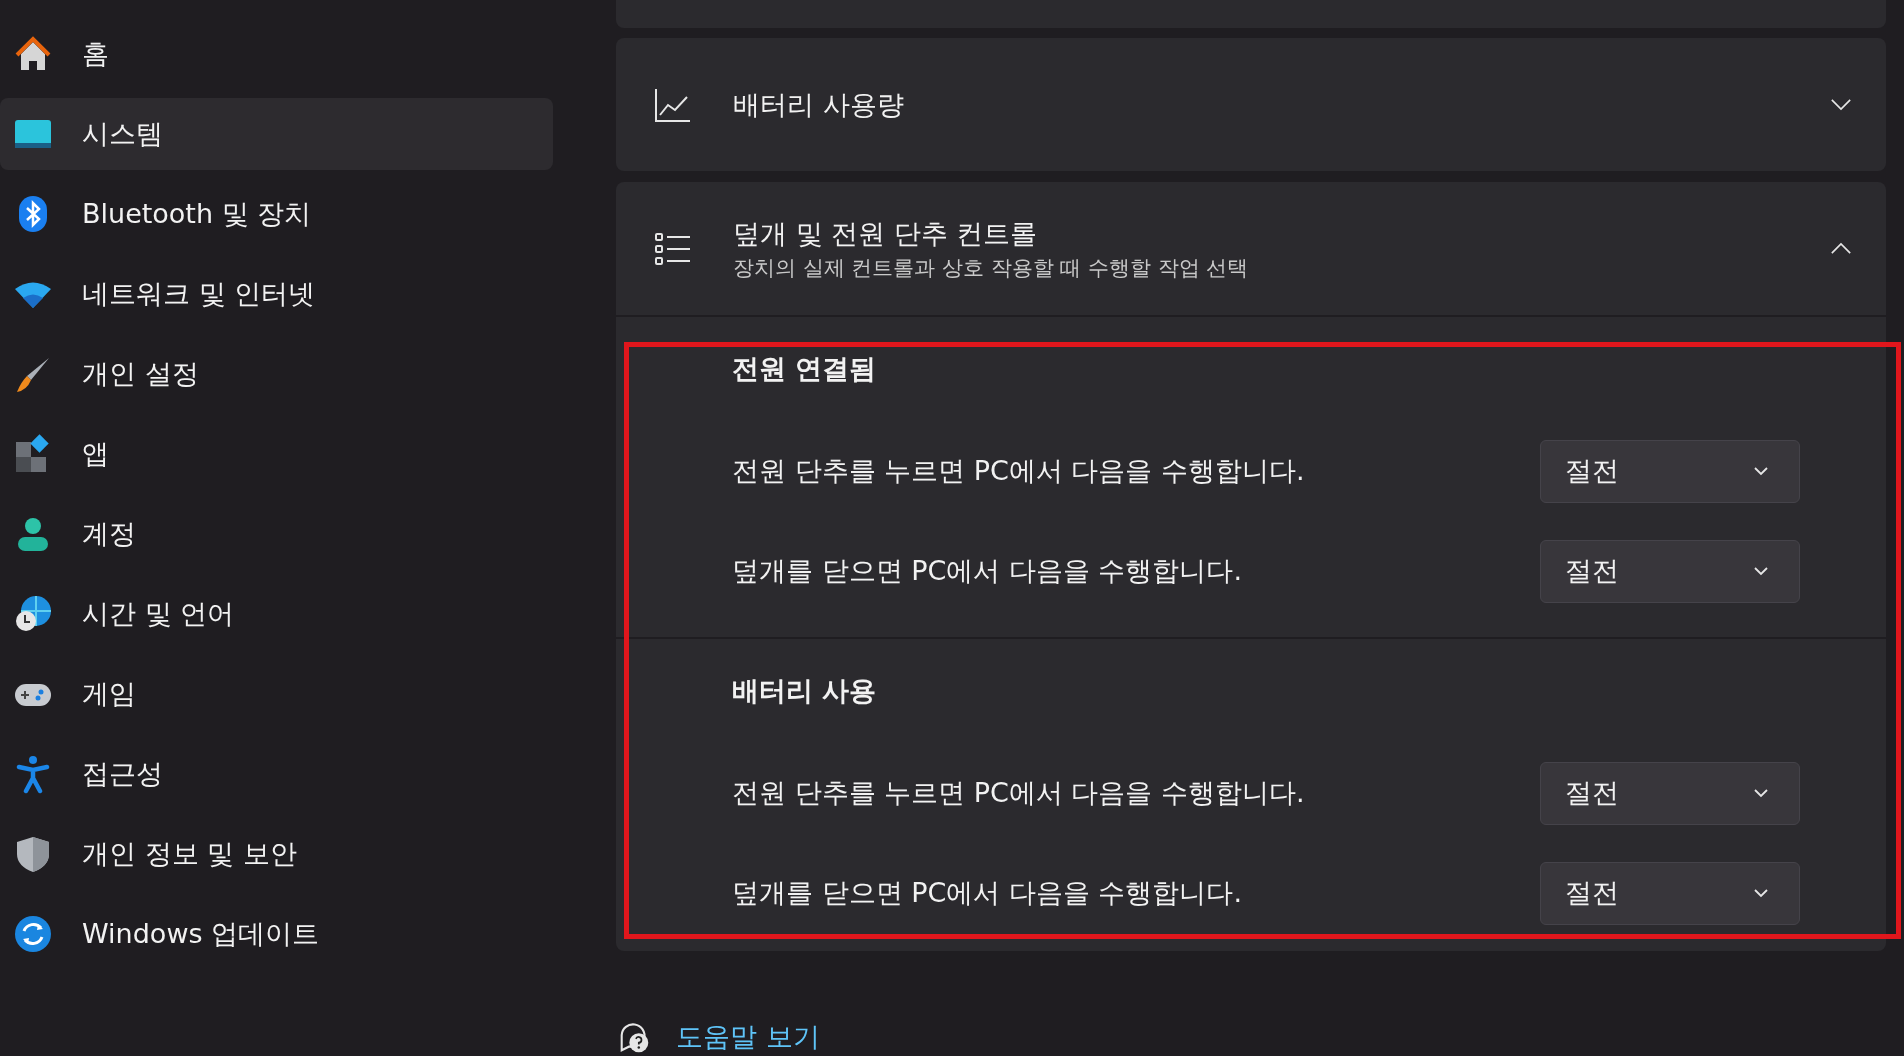 Image resolution: width=1904 pixels, height=1056 pixels. I want to click on update-icon, so click(33, 934).